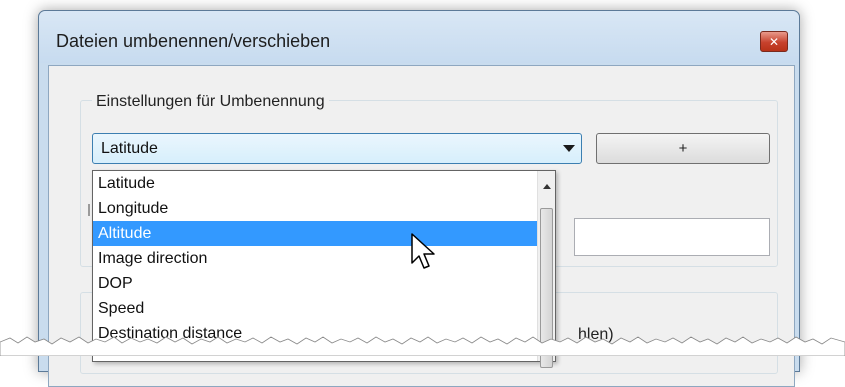 Image resolution: width=845 pixels, height=387 pixels. I want to click on field-select: Latitude, so click(337, 148).